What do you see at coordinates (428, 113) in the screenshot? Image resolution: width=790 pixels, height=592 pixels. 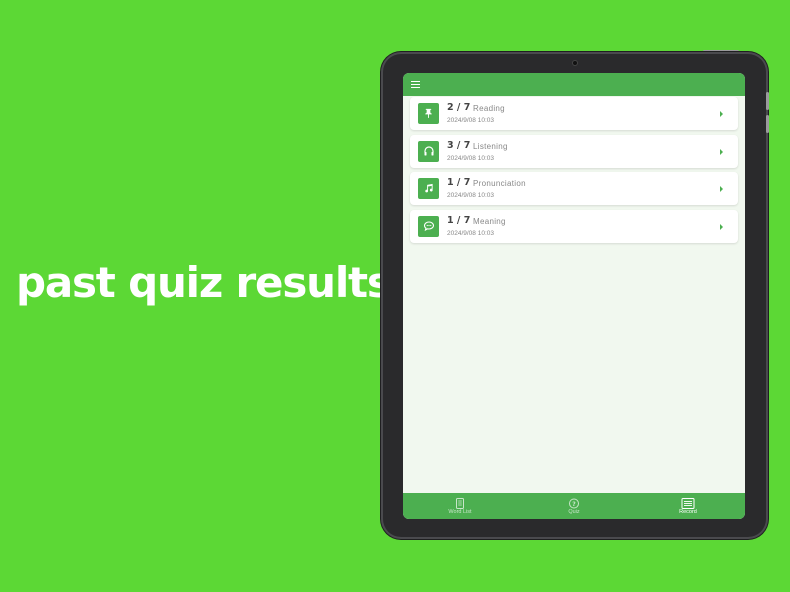 I see `pin-icon` at bounding box center [428, 113].